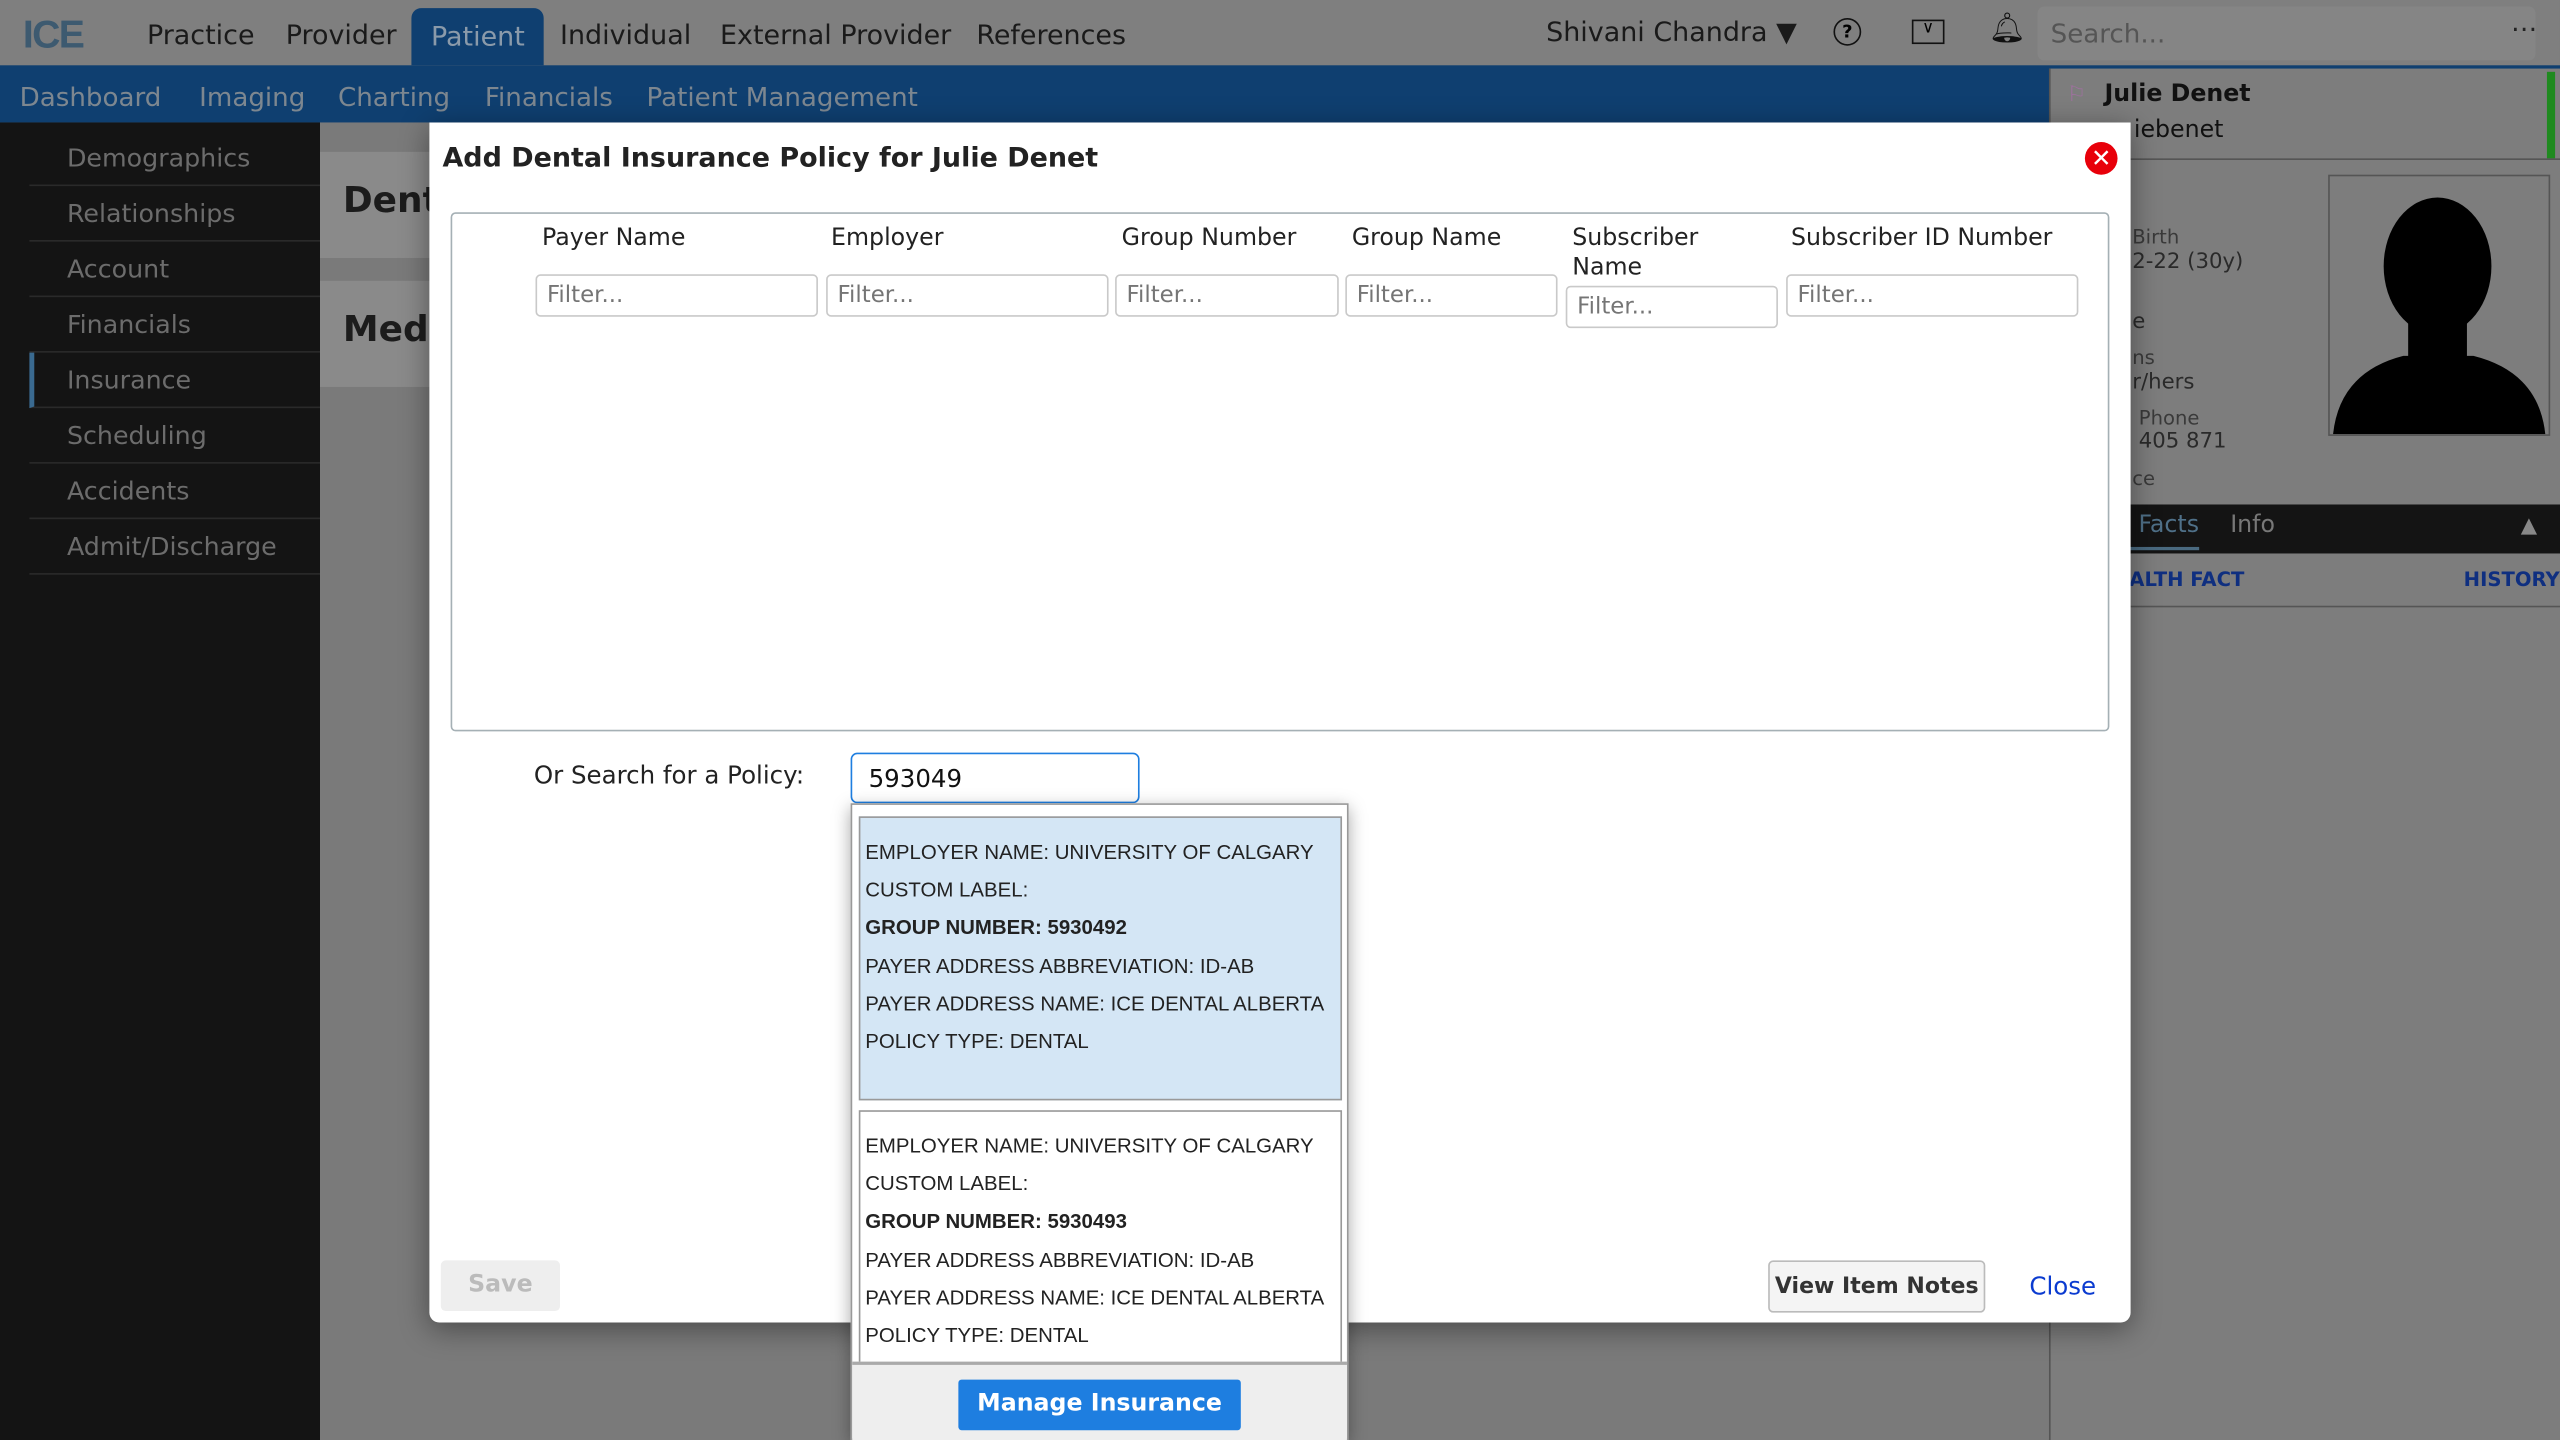 The width and height of the screenshot is (2560, 1440). What do you see at coordinates (613, 238) in the screenshot?
I see `col-payer-name: Payer Name` at bounding box center [613, 238].